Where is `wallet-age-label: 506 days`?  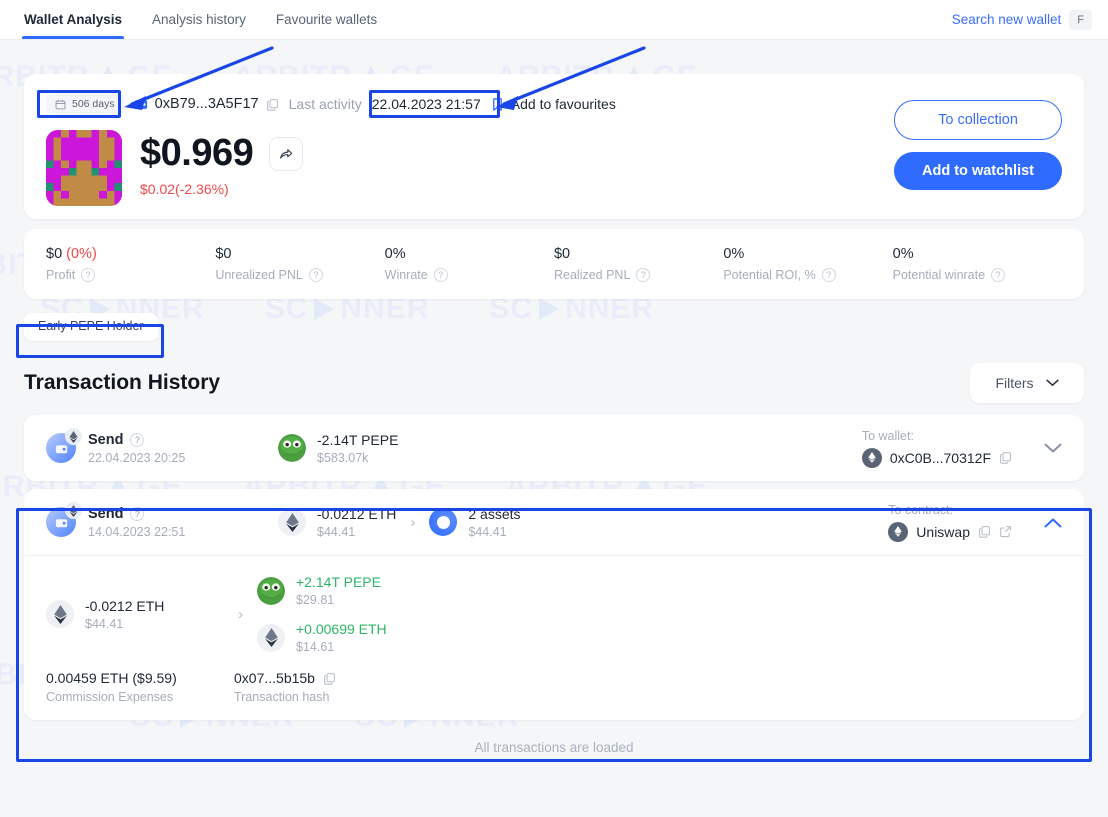 wallet-age-label: 506 days is located at coordinates (93, 104).